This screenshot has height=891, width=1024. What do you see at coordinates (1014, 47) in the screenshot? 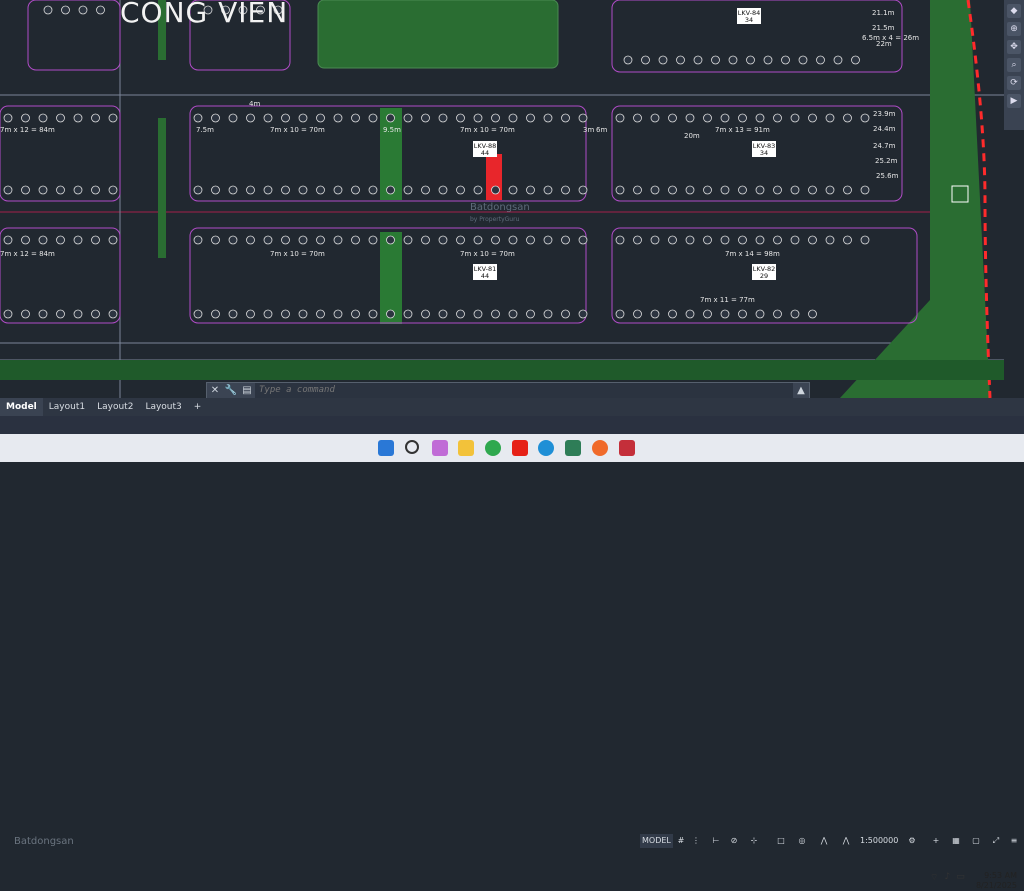
I see `pan-icon: ✥` at bounding box center [1014, 47].